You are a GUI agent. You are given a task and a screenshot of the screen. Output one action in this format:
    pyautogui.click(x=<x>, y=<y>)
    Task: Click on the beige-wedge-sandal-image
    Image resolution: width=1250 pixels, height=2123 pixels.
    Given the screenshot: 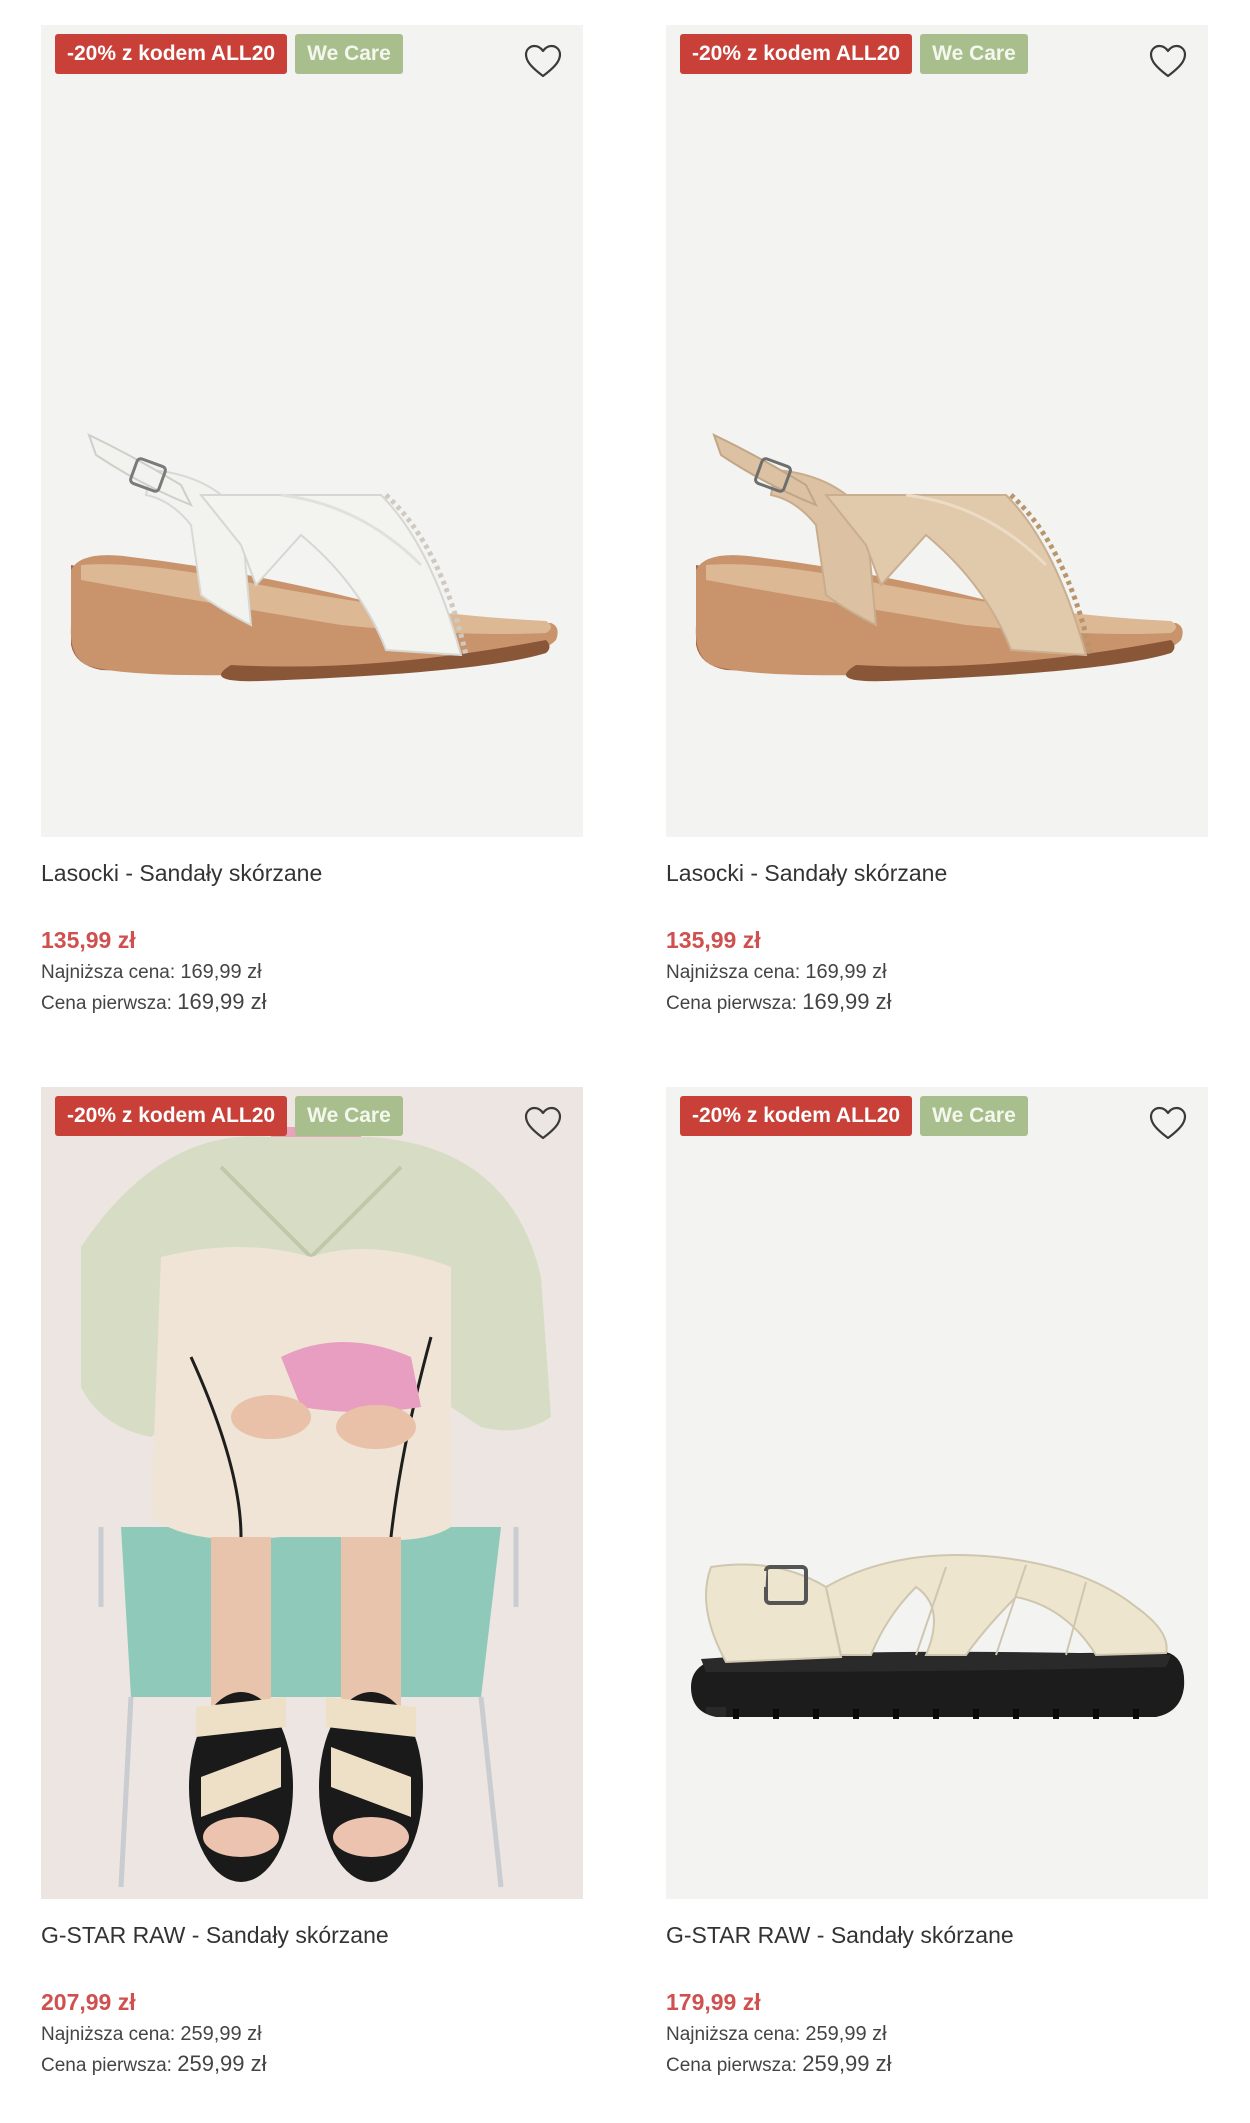 What is the action you would take?
    pyautogui.click(x=939, y=557)
    